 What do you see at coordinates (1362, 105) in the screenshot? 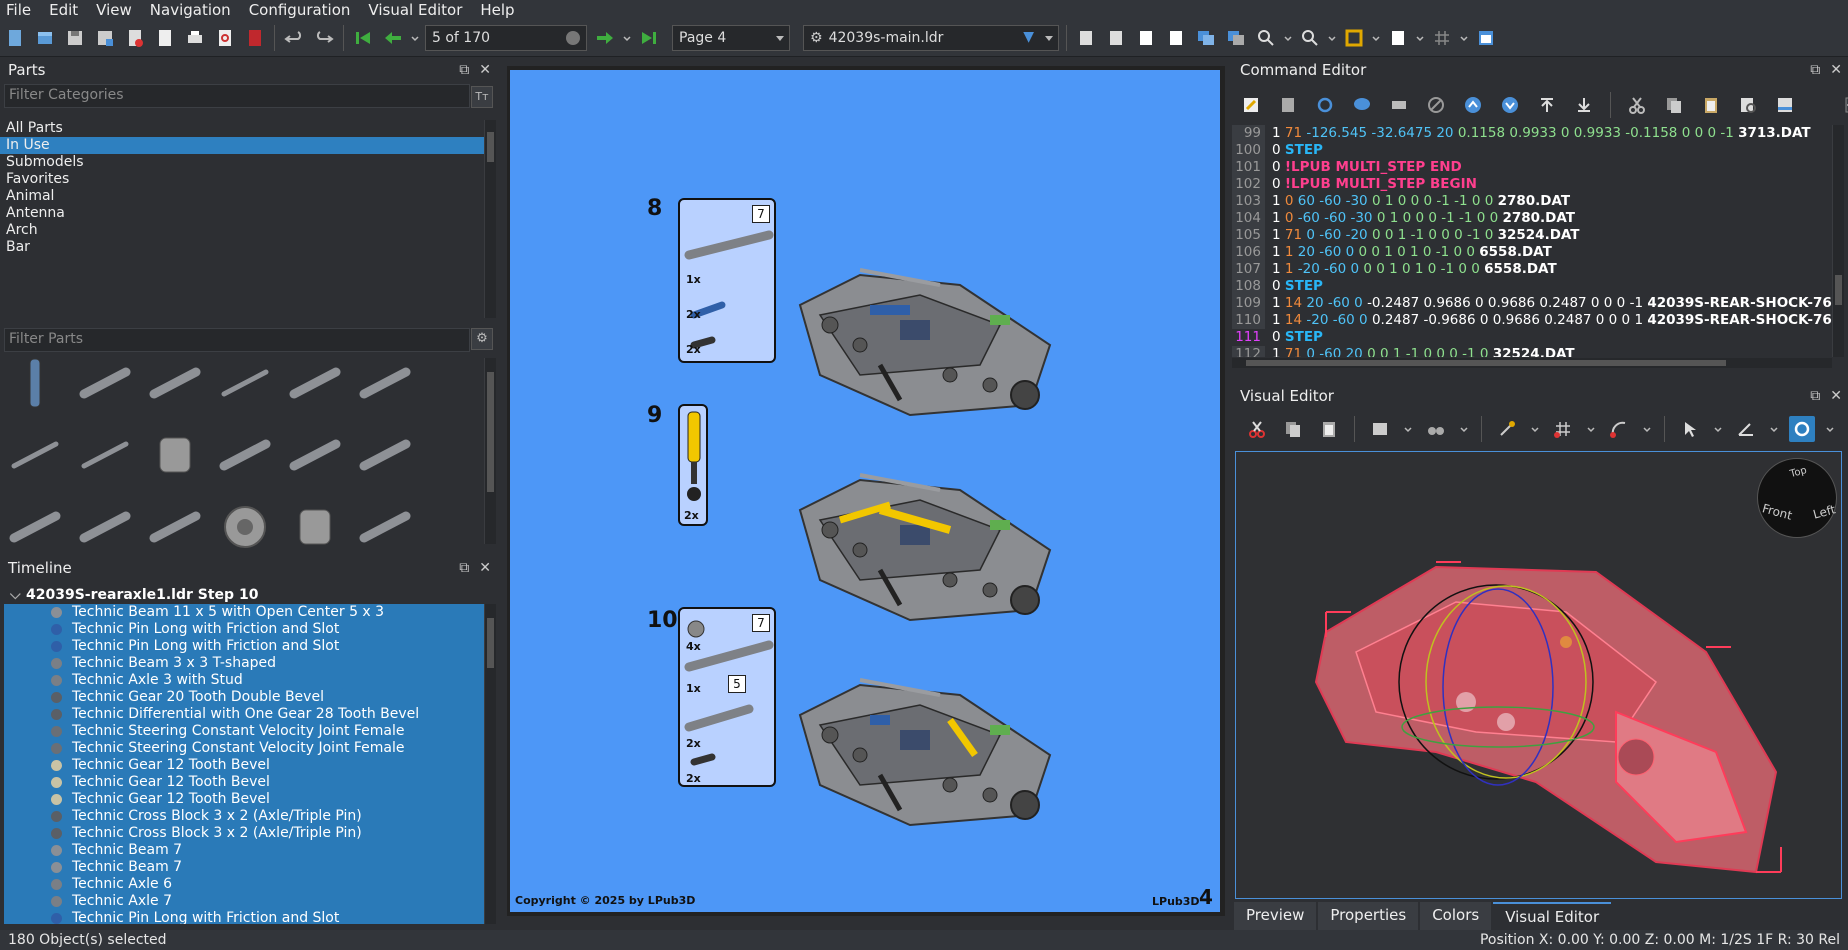
I see `comment-icon` at bounding box center [1362, 105].